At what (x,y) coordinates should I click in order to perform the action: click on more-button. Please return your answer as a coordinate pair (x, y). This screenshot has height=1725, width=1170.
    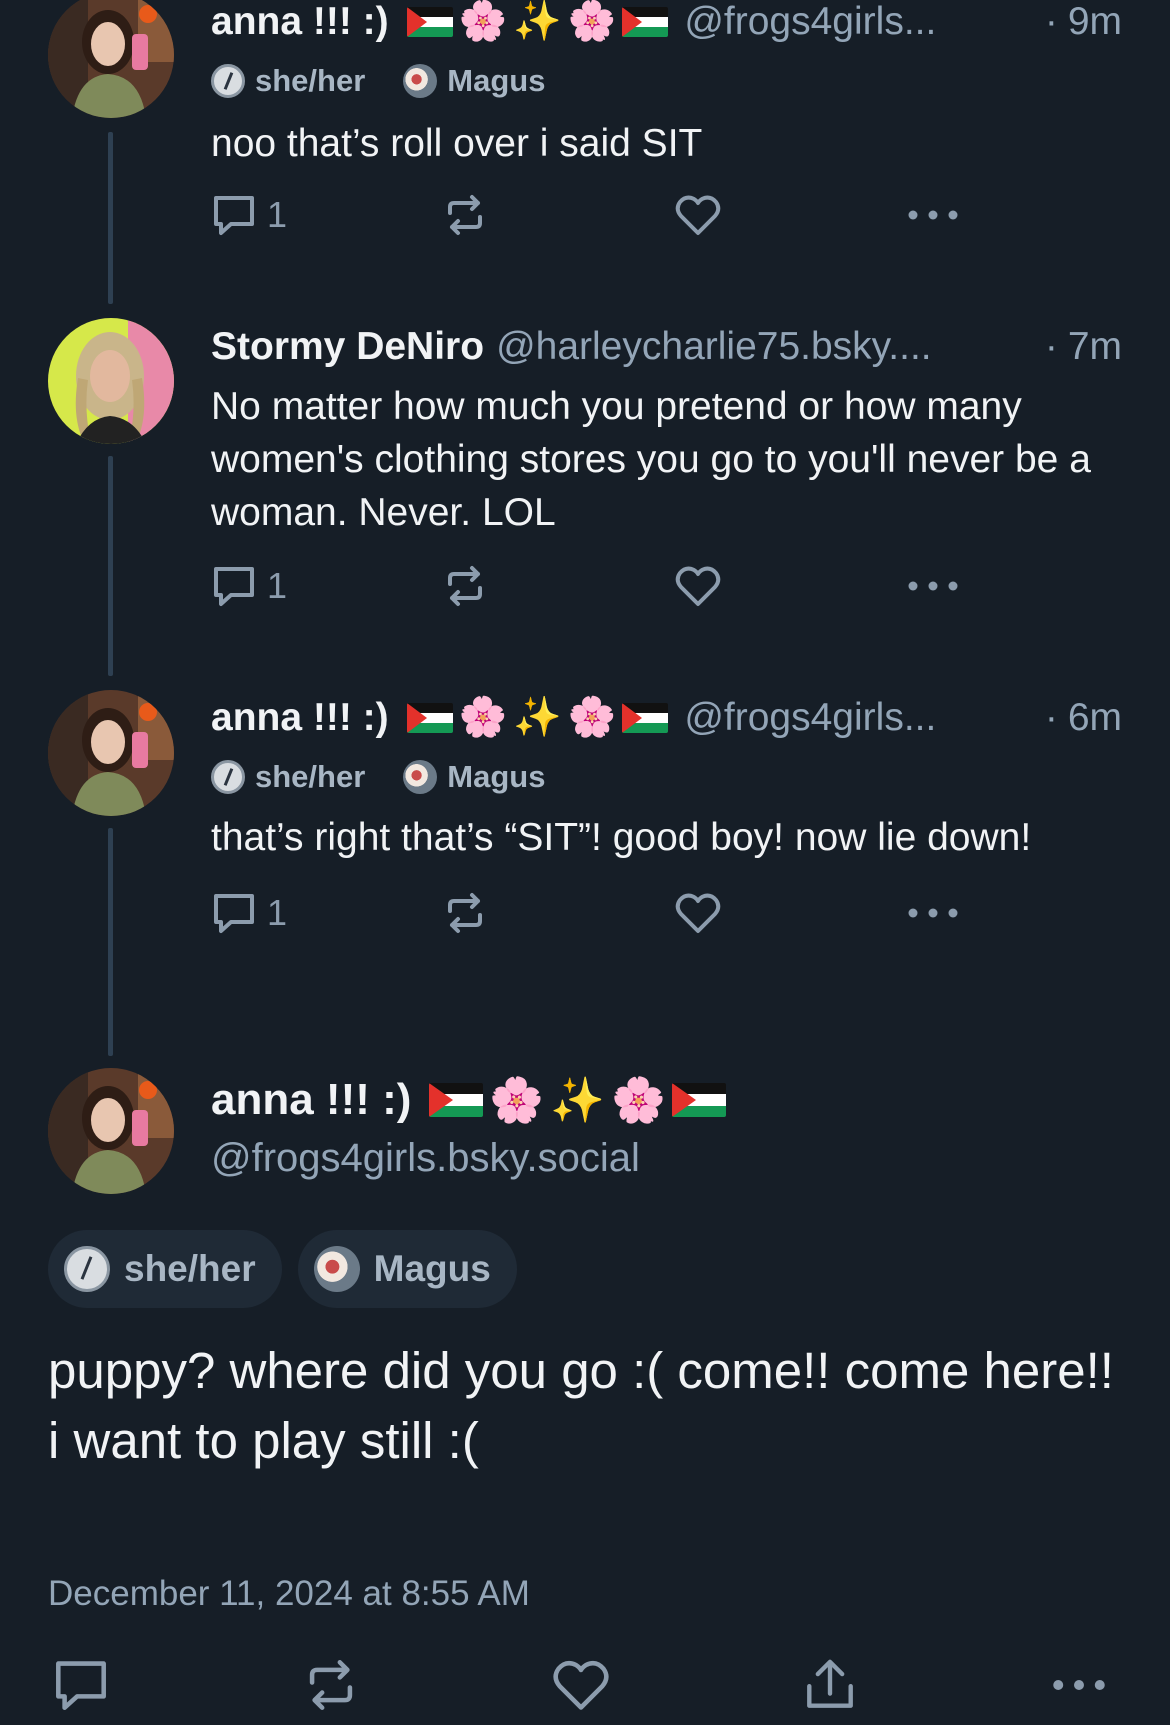
    Looking at the image, I should click on (1079, 1685).